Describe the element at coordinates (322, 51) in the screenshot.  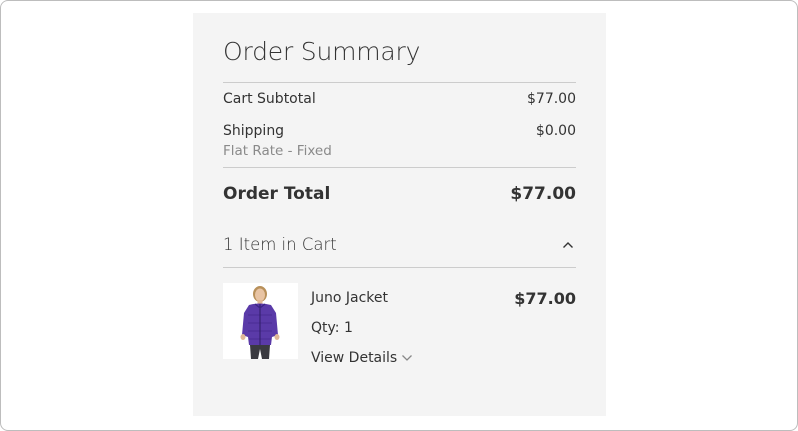
I see `order-summary-title: Order Summary` at that location.